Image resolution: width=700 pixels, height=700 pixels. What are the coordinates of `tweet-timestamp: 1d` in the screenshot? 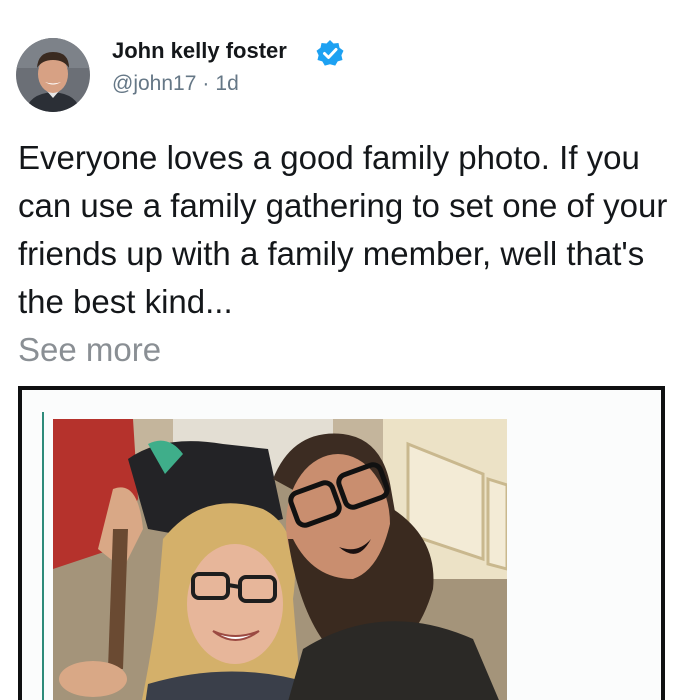 It's located at (226, 83).